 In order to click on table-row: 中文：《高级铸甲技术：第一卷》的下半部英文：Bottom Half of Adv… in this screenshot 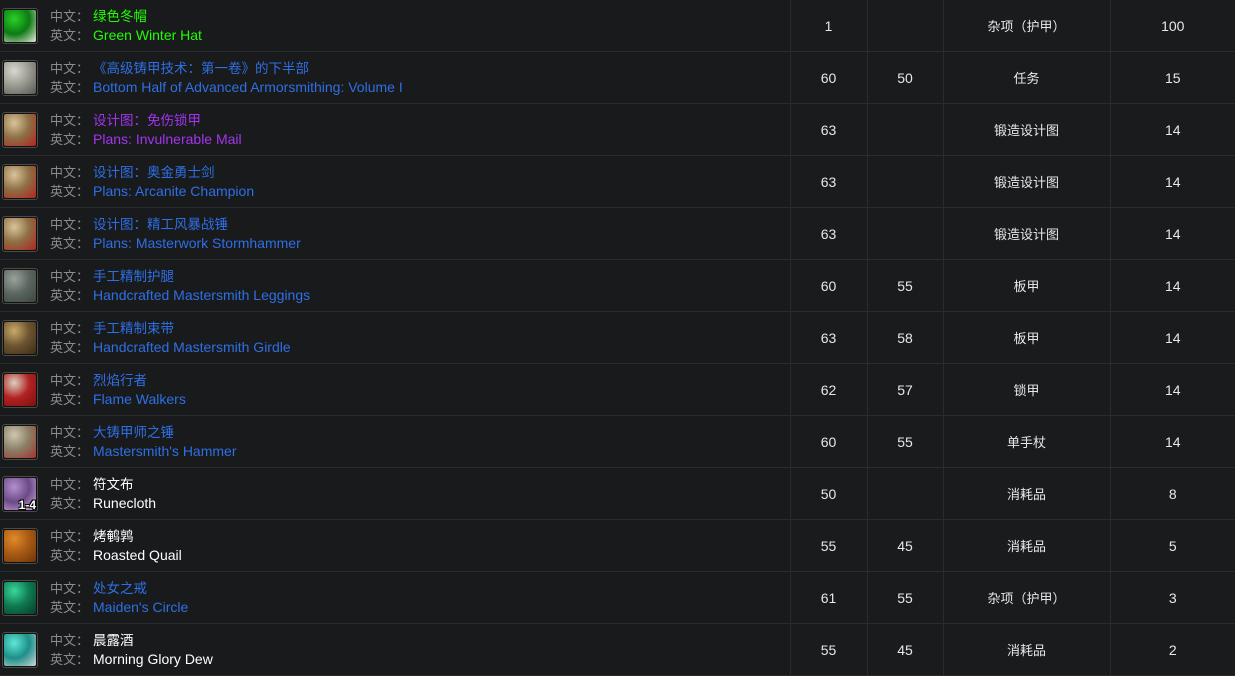, I will do `click(617, 78)`.